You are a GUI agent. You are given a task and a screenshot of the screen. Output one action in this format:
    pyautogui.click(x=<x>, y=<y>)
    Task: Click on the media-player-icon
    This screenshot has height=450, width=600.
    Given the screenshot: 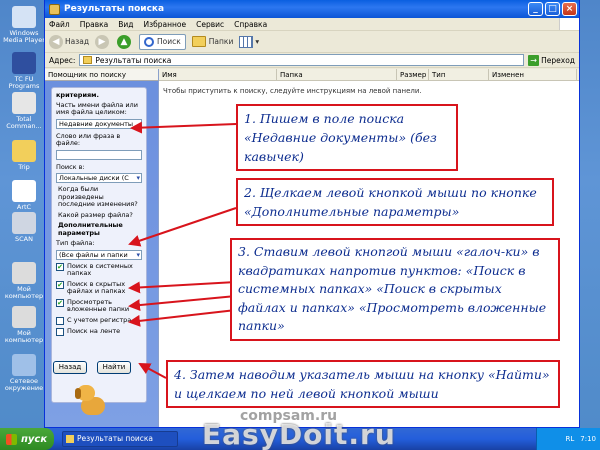 What is the action you would take?
    pyautogui.click(x=24, y=17)
    